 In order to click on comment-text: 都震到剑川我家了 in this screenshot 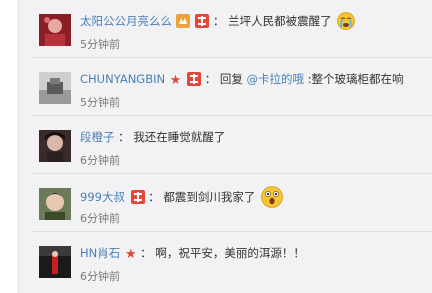, I will do `click(209, 197)`.